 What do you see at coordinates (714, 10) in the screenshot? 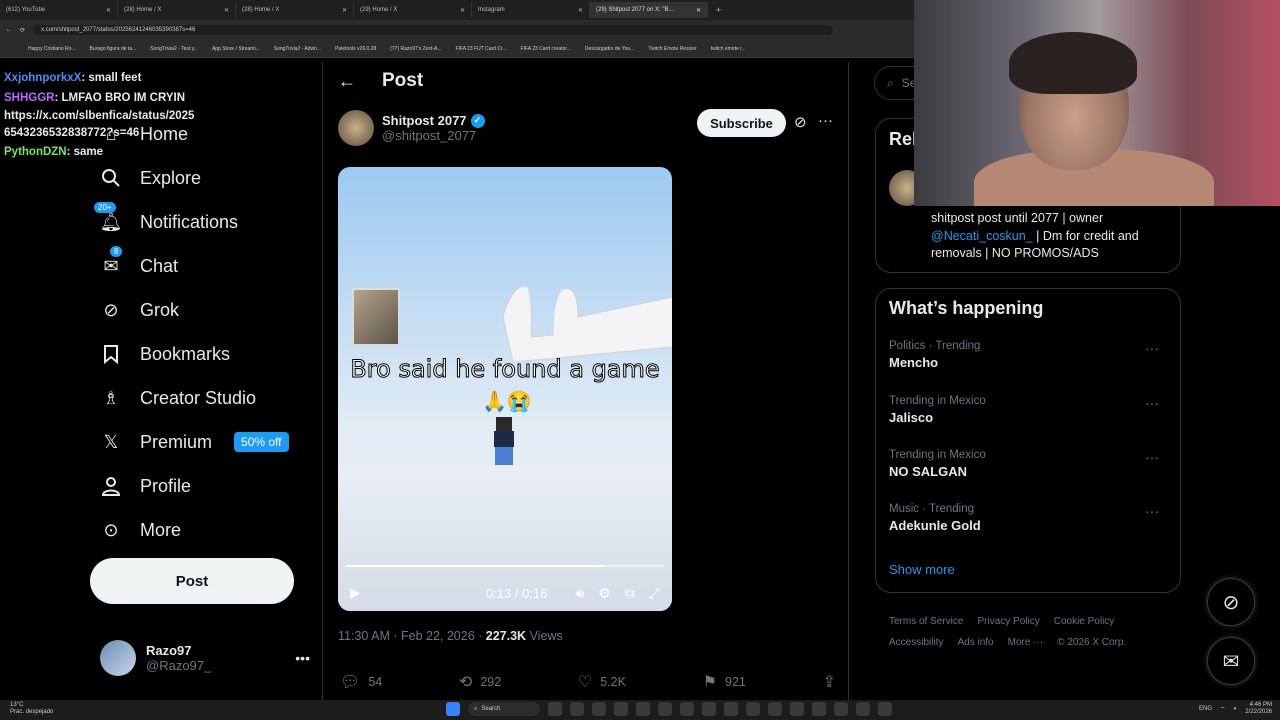
I see `new-tab-icon: +` at bounding box center [714, 10].